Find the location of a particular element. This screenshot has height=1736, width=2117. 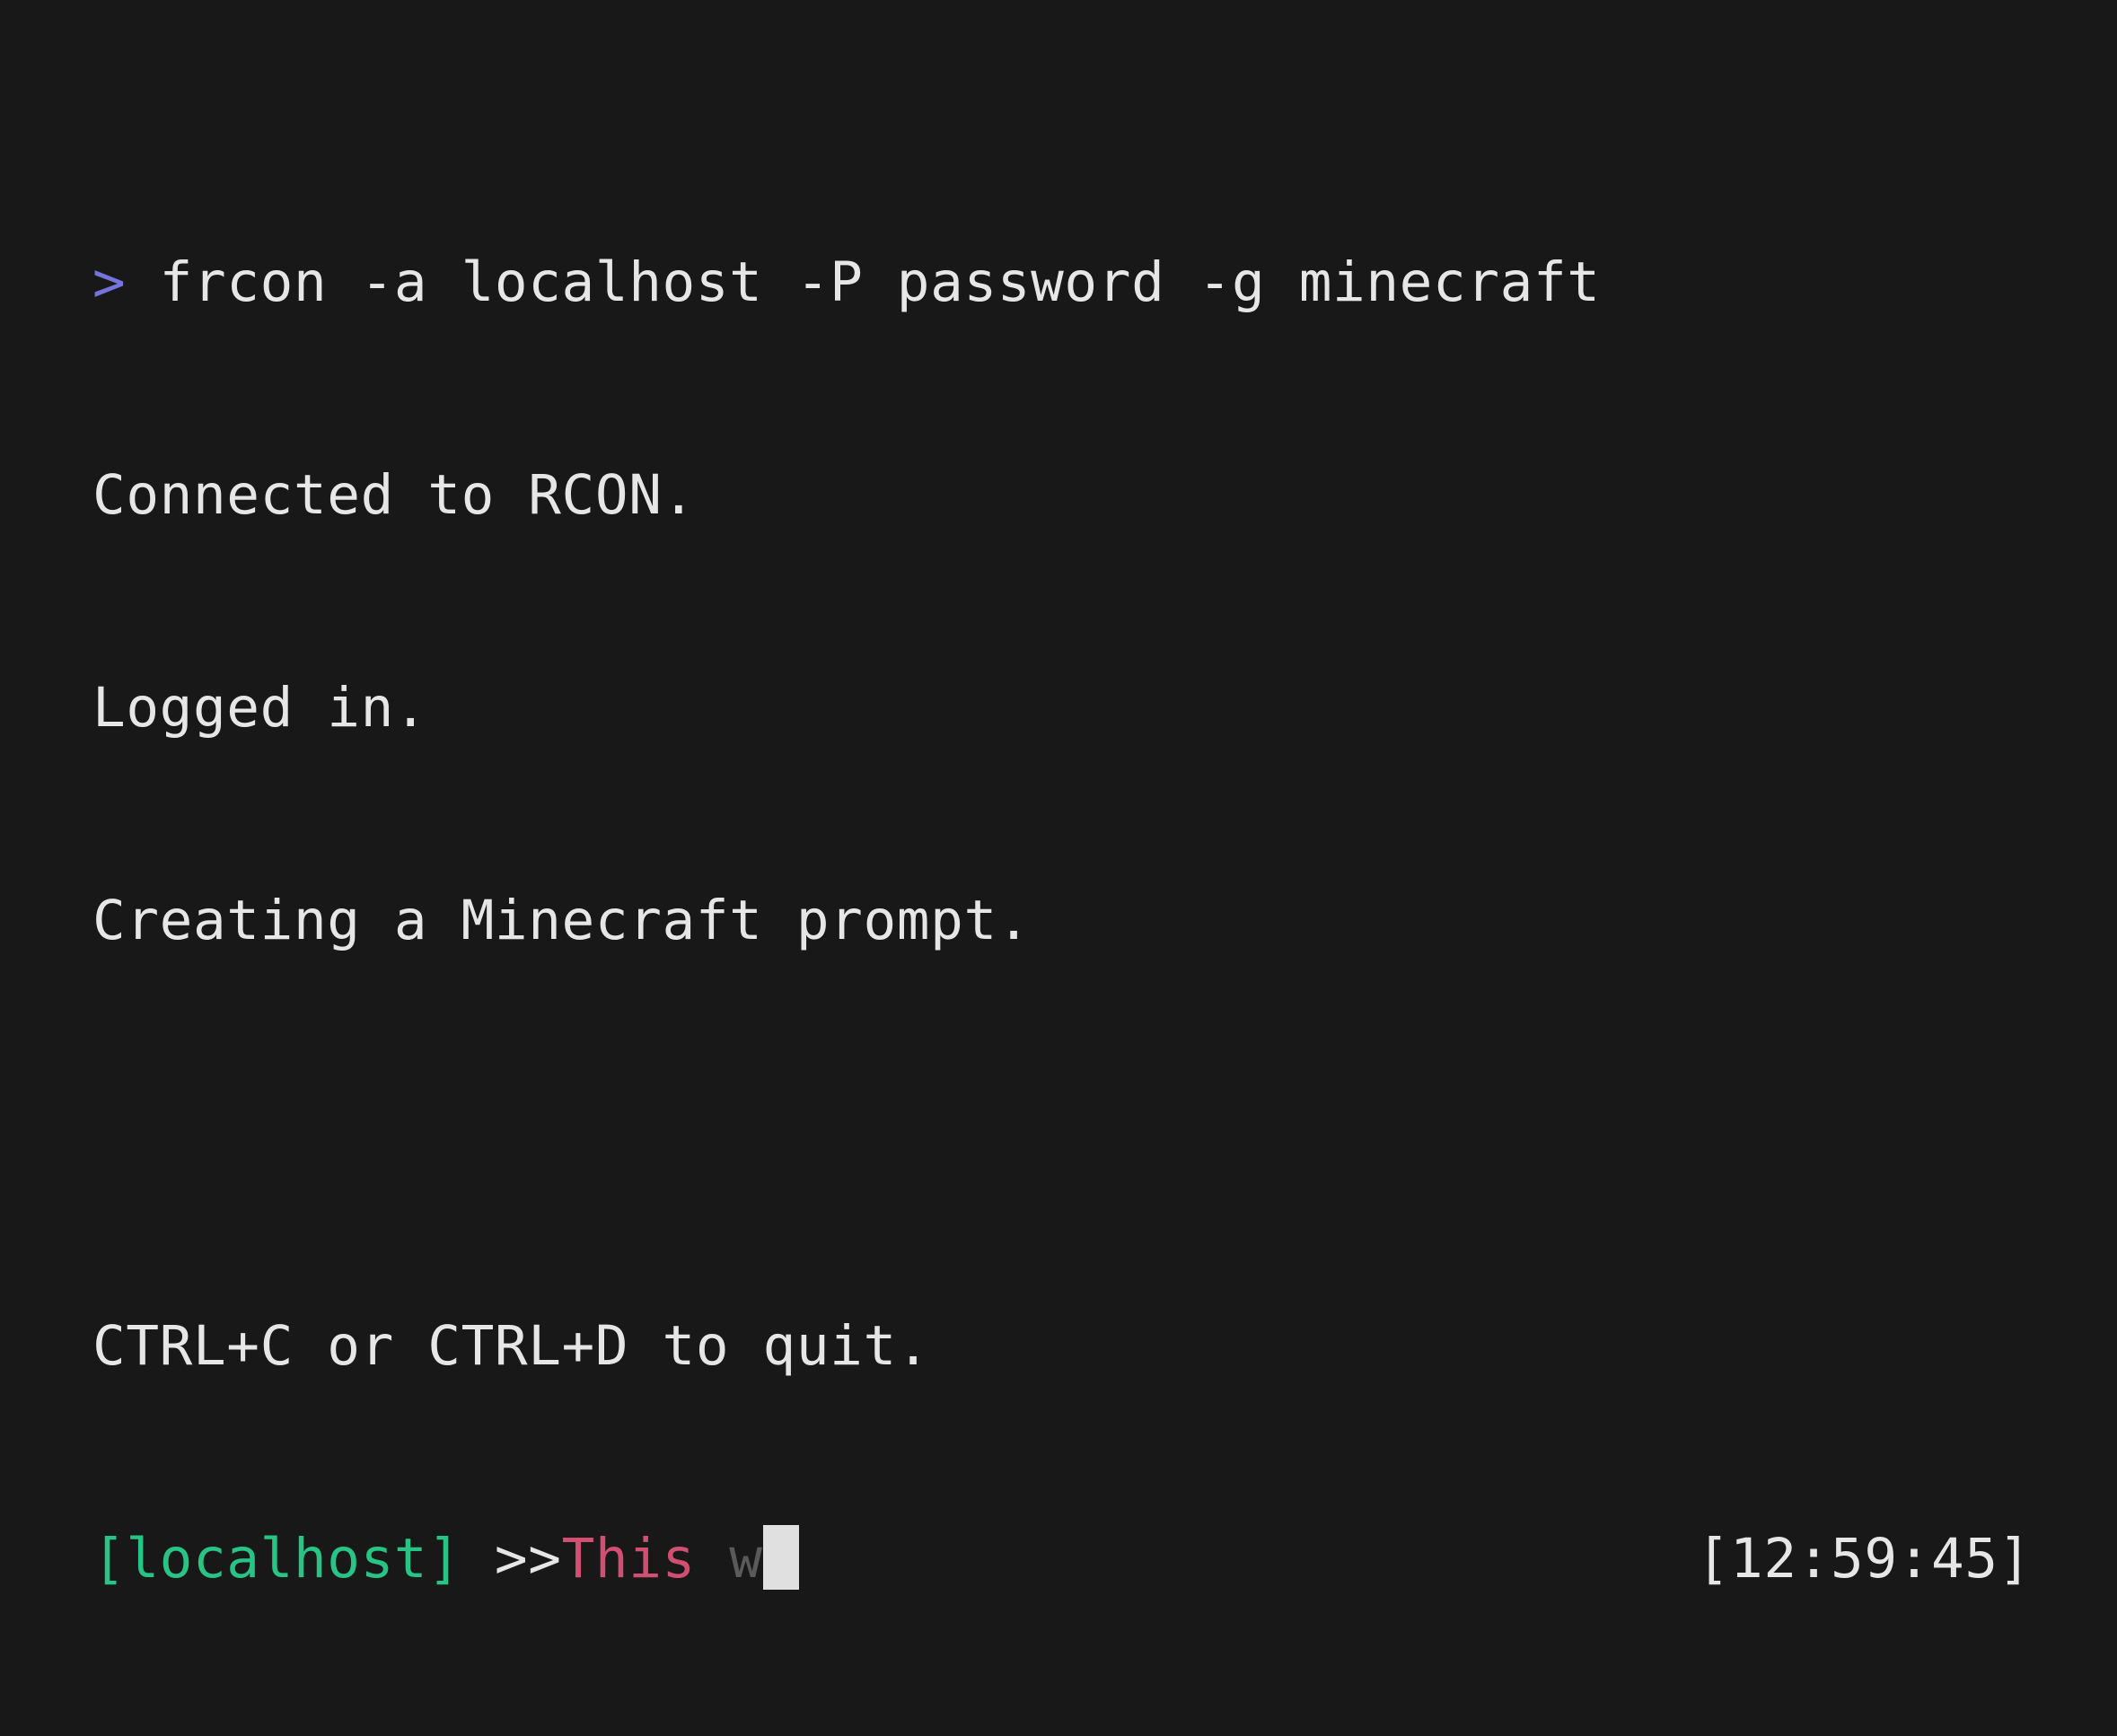

output-line: Creating a Minecraft prompt. is located at coordinates (562, 921).